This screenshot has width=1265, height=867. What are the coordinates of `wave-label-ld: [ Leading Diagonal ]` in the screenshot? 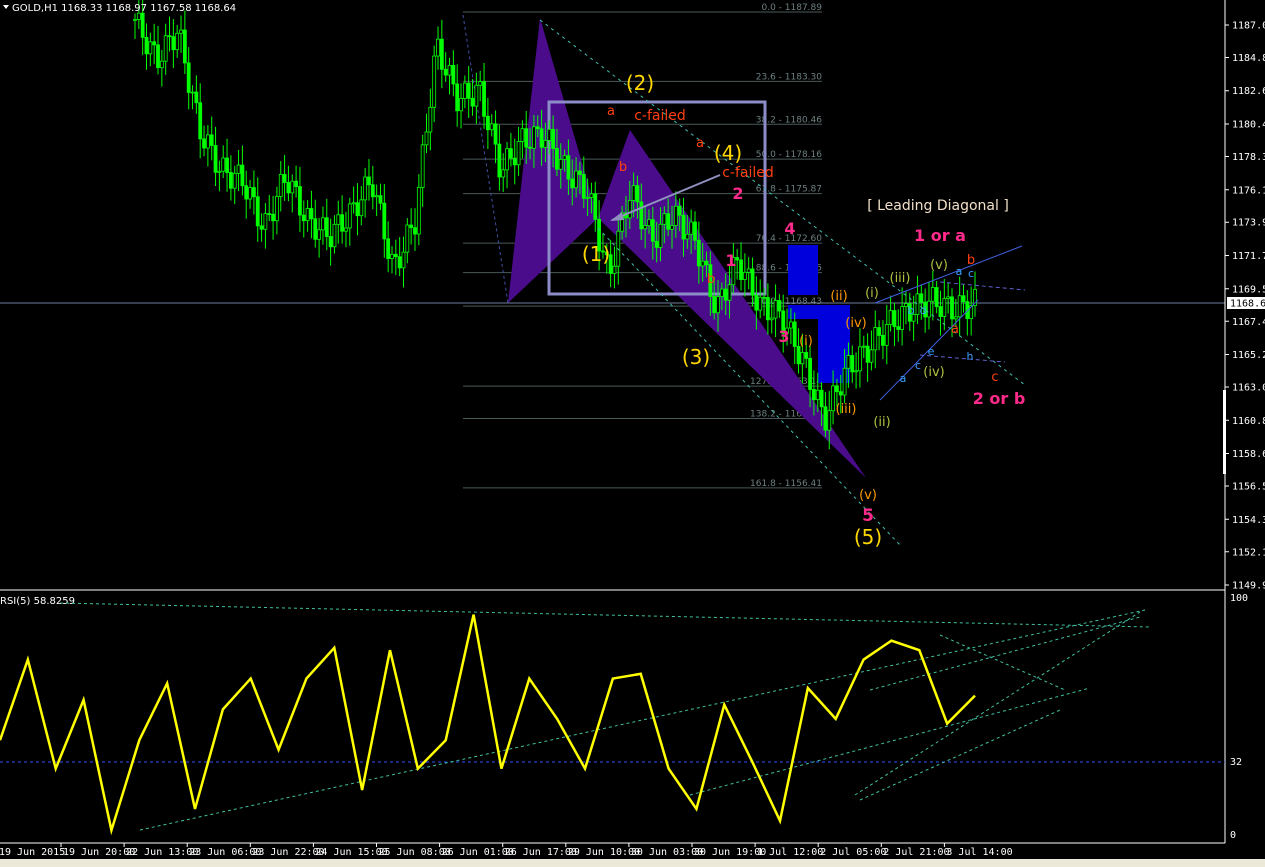 It's located at (938, 206).